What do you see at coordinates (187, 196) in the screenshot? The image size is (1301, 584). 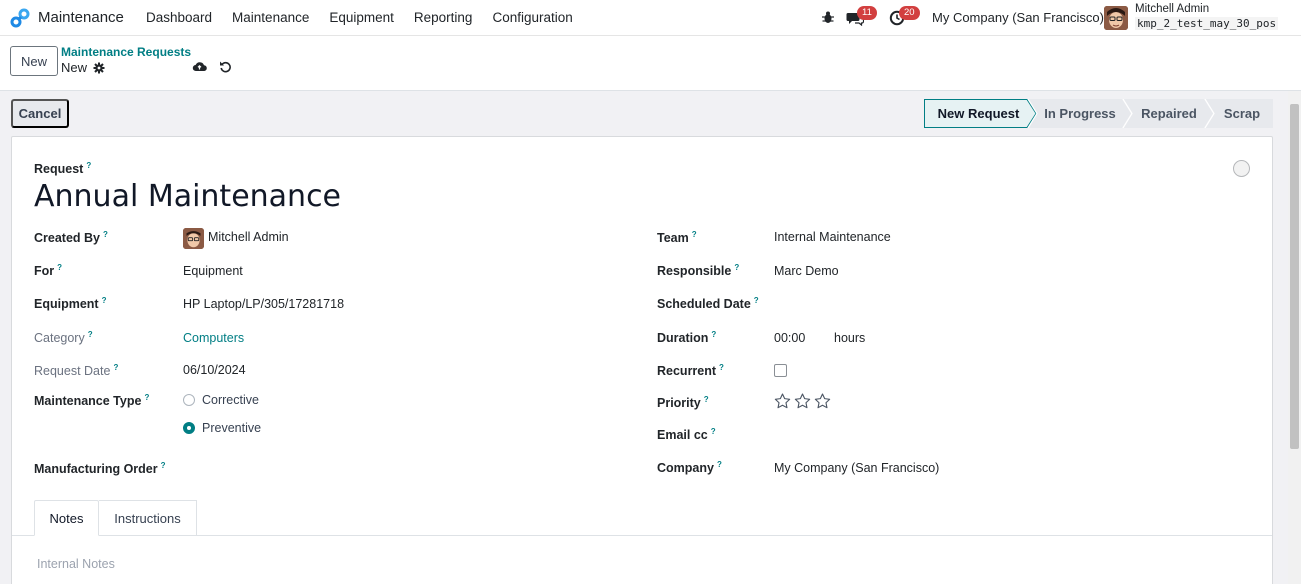 I see `request-title: Annual Maintenance` at bounding box center [187, 196].